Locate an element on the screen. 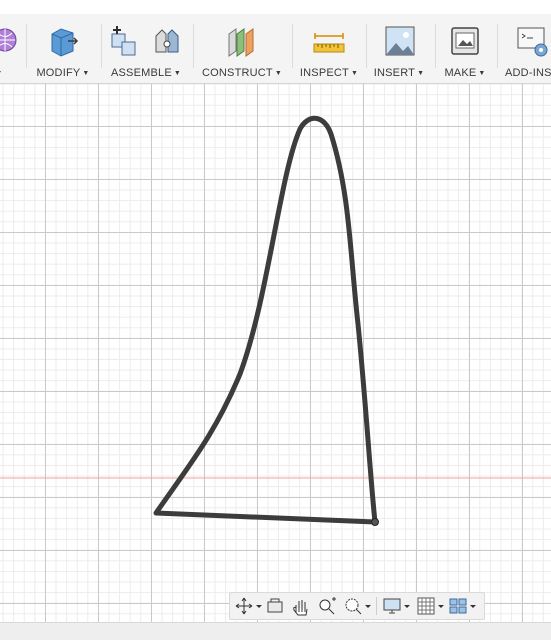 Image resolution: width=551 pixels, height=640 pixels. assemble-label: ASSEMBLE ▼ is located at coordinates (146, 73).